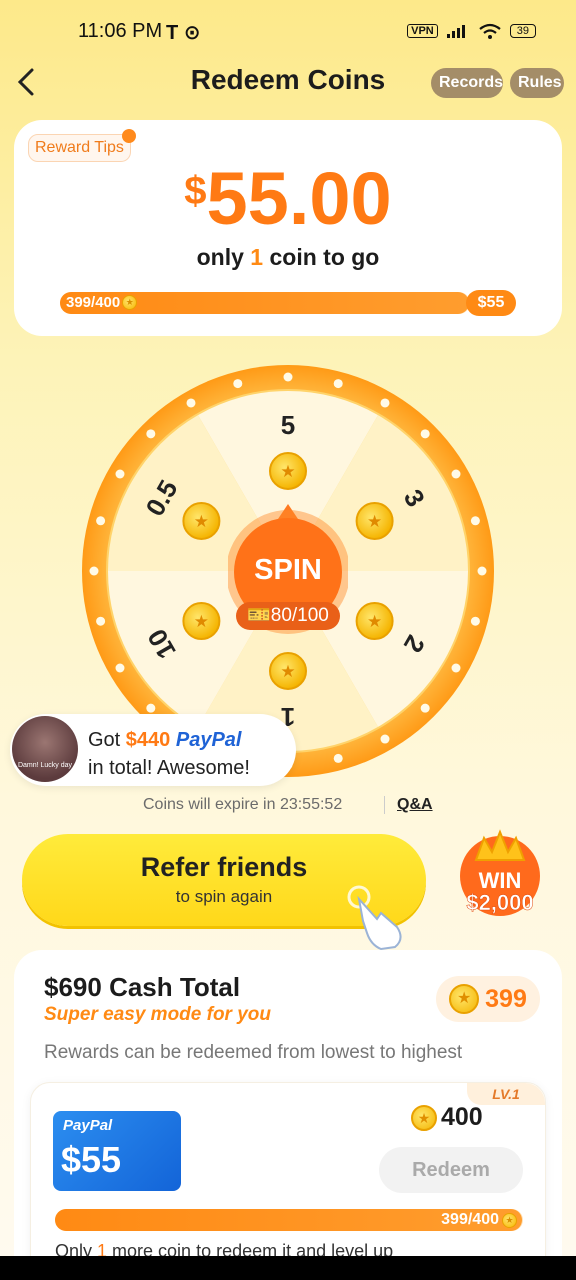 The width and height of the screenshot is (576, 1280). I want to click on wheel-segment-label: 5, so click(288, 425).